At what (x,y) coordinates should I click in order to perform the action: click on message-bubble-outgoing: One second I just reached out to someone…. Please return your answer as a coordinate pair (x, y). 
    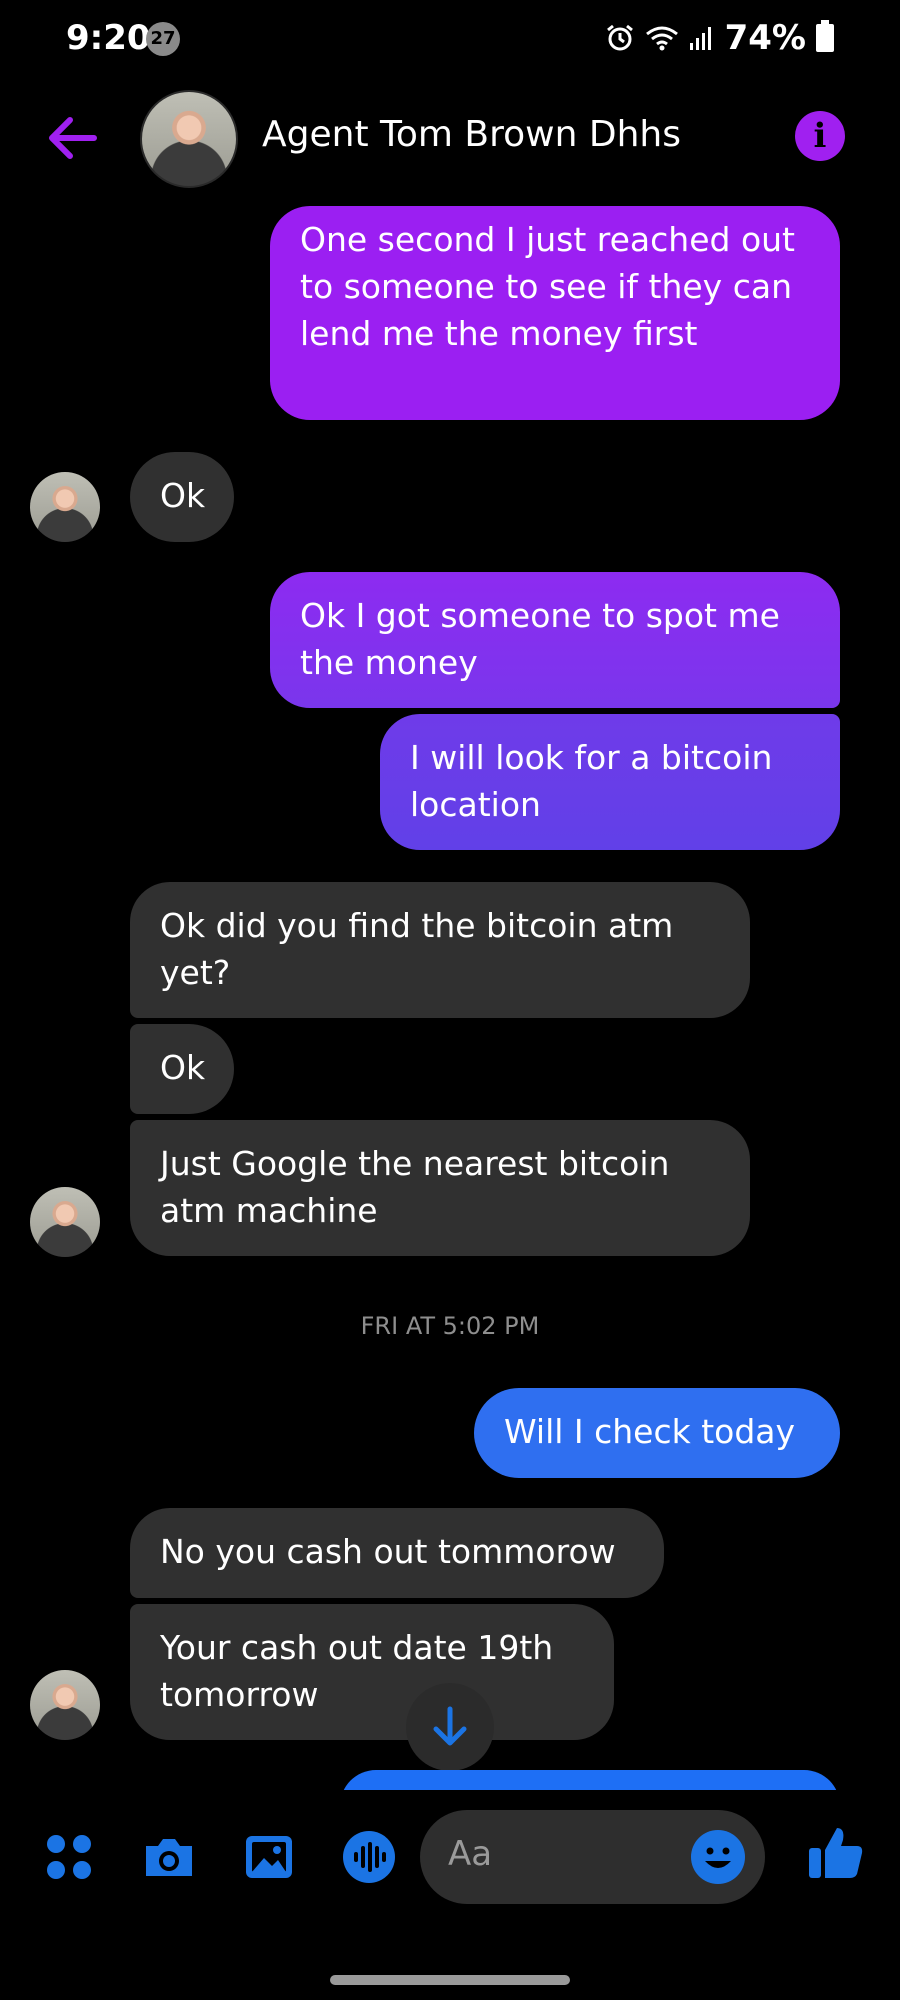
    Looking at the image, I should click on (555, 313).